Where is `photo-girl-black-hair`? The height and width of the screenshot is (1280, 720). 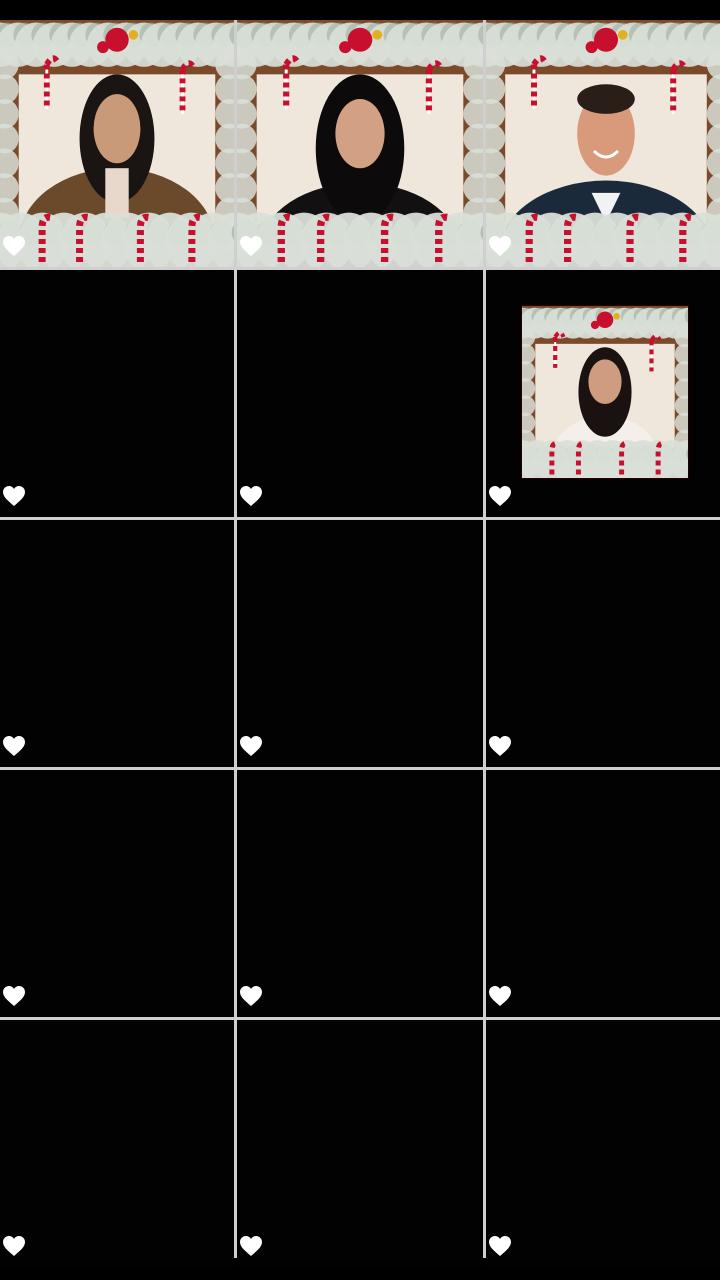 photo-girl-black-hair is located at coordinates (360, 143).